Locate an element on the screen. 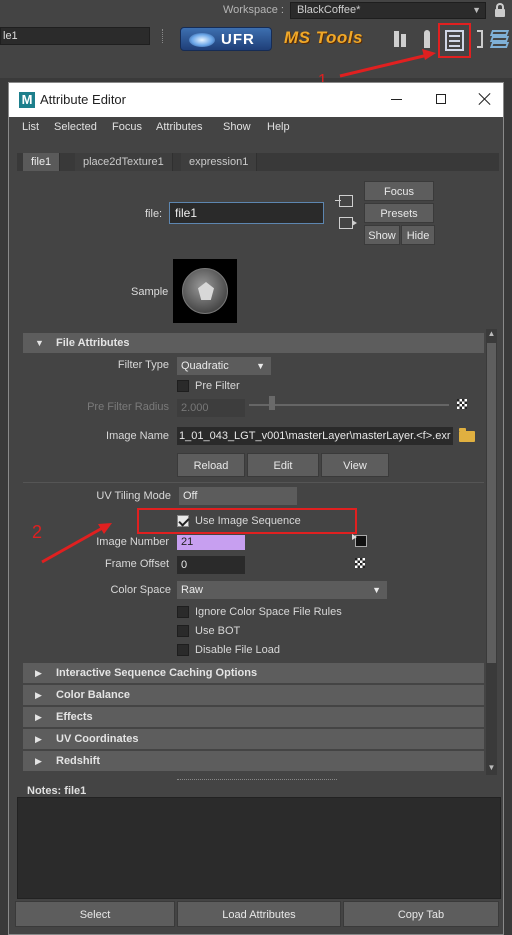  title-bar: M Attribute Editor is located at coordinates (256, 100).